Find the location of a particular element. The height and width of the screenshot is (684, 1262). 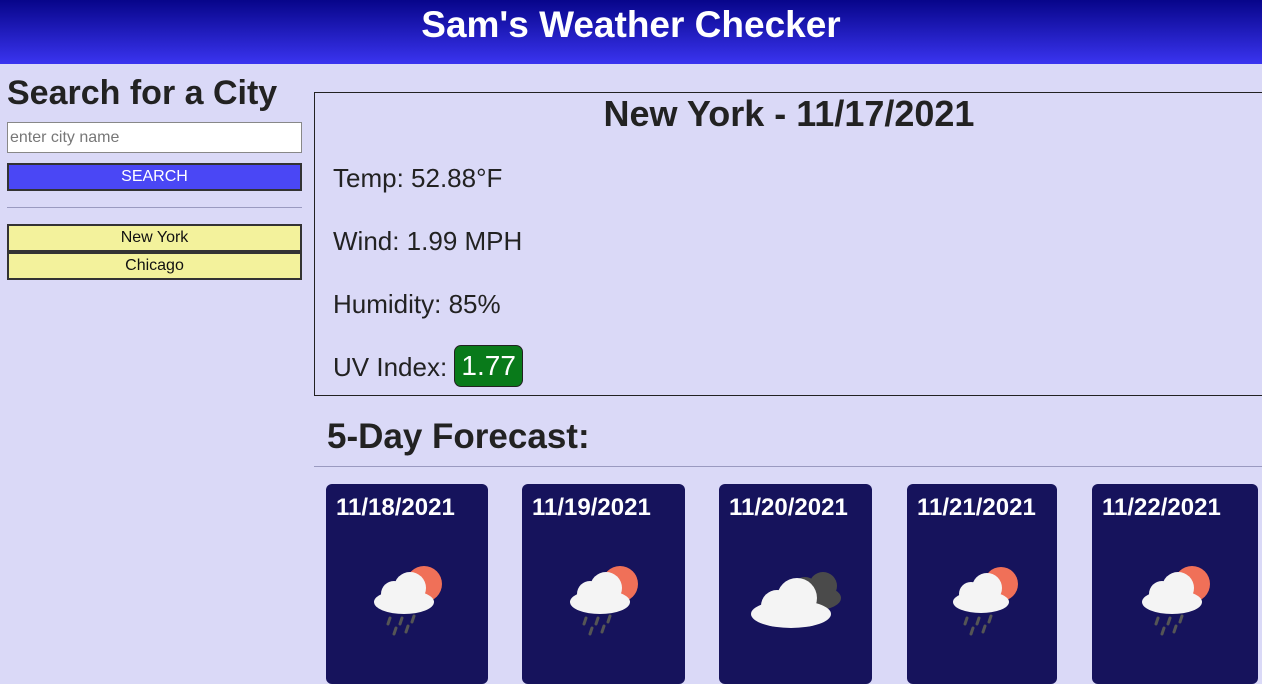

wind-text: Wind: 1.99 MPH is located at coordinates (428, 241).